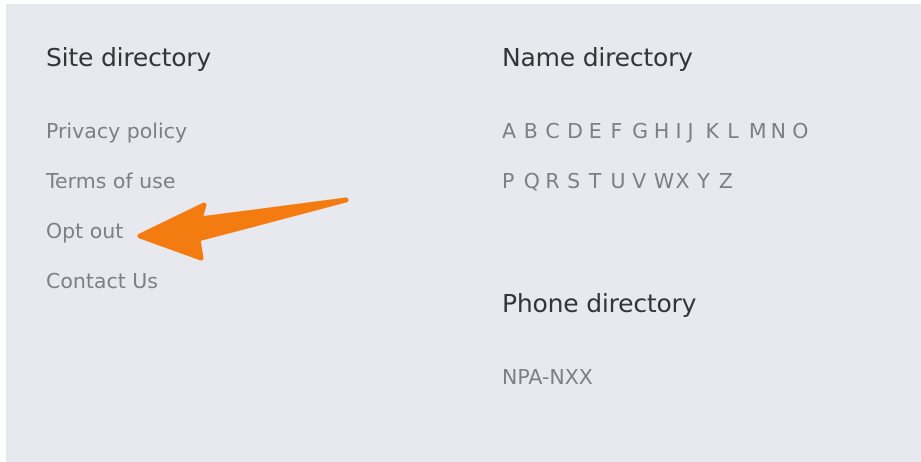 The height and width of the screenshot is (462, 921). I want to click on terms-of-use-link: Terms of use, so click(110, 181).